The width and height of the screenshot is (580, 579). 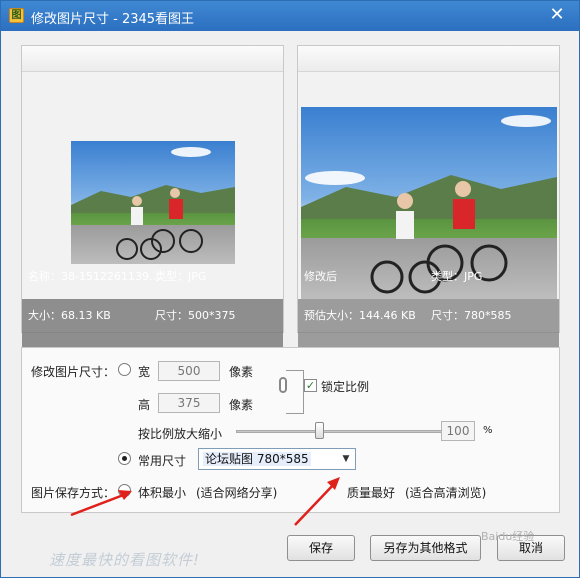 What do you see at coordinates (425, 548) in the screenshot?
I see `save-as-button: 另存为其他格式` at bounding box center [425, 548].